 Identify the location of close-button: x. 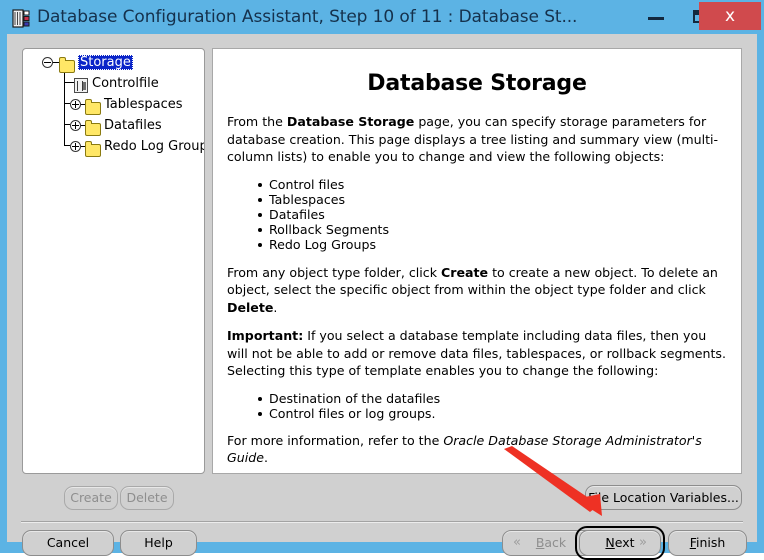
(730, 16).